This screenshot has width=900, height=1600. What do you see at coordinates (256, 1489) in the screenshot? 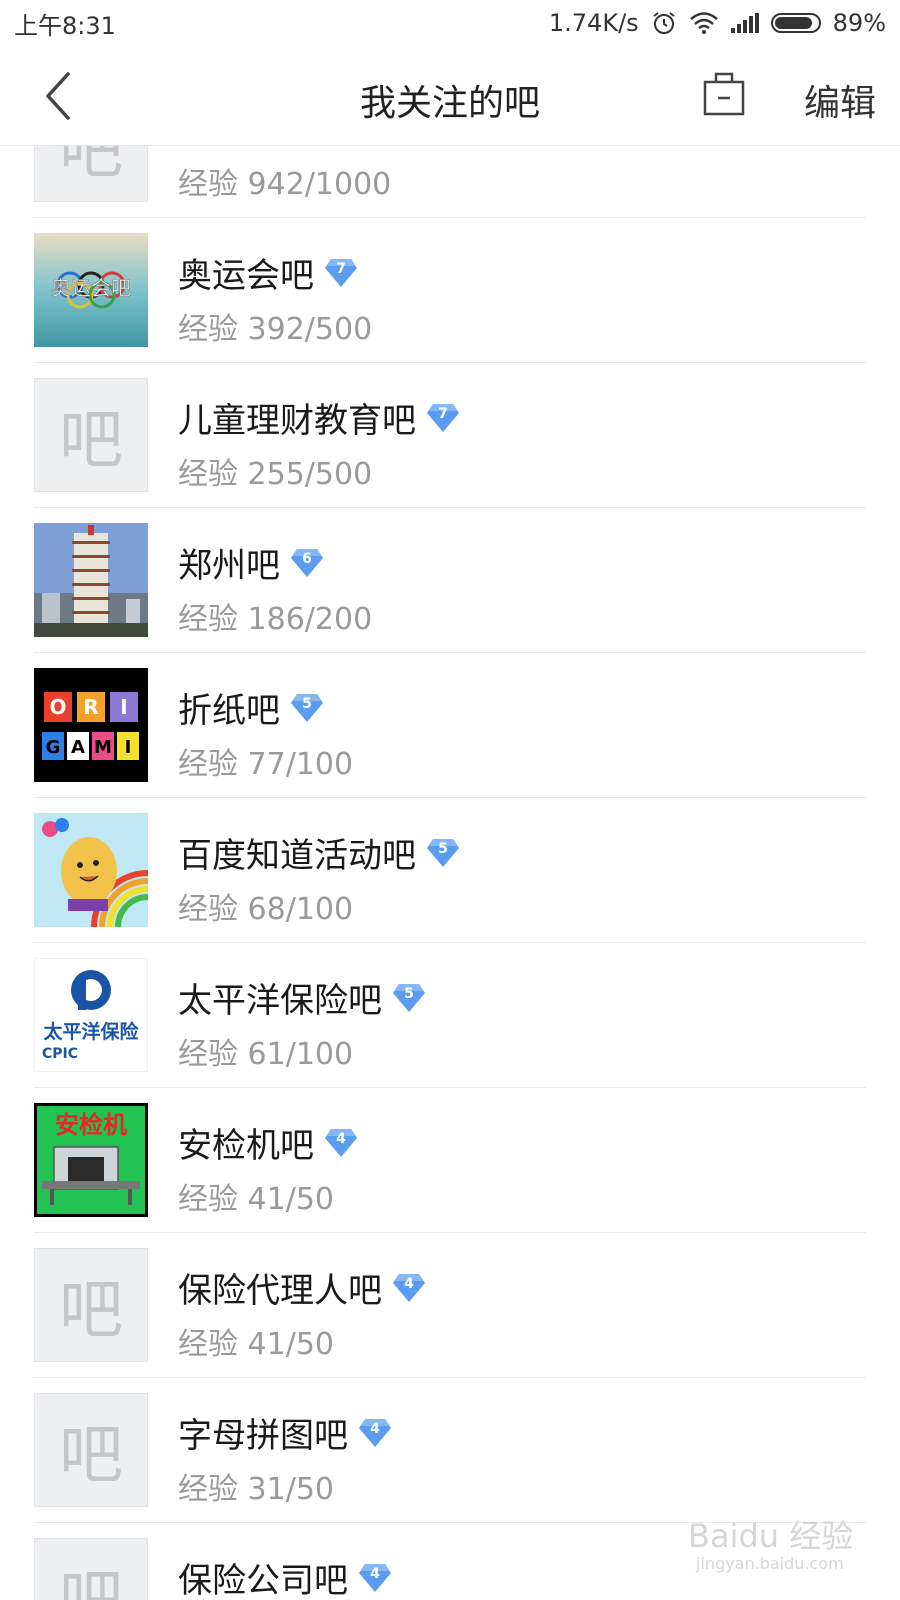
I see `forum-experience: 经验 31/50` at bounding box center [256, 1489].